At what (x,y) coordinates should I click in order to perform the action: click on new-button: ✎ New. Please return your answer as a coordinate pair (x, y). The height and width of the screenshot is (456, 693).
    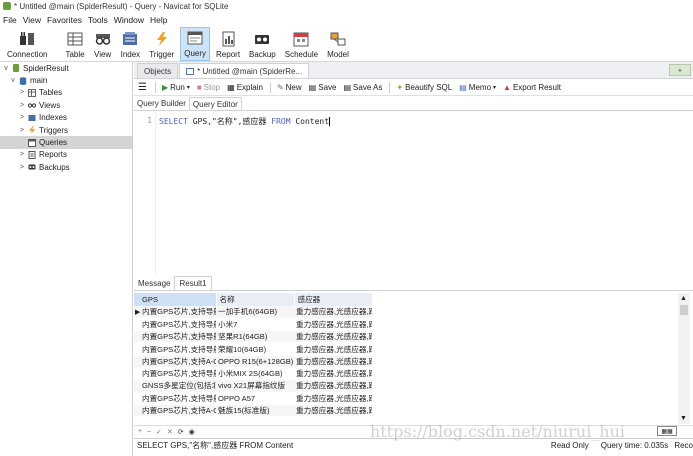
    Looking at the image, I should click on (289, 87).